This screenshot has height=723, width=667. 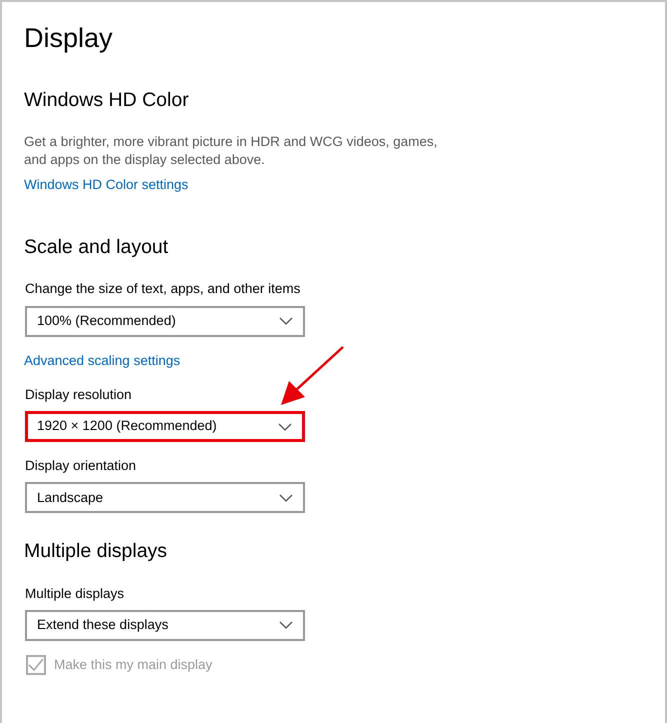 I want to click on dropdown: 100% (Recommended), so click(x=165, y=321).